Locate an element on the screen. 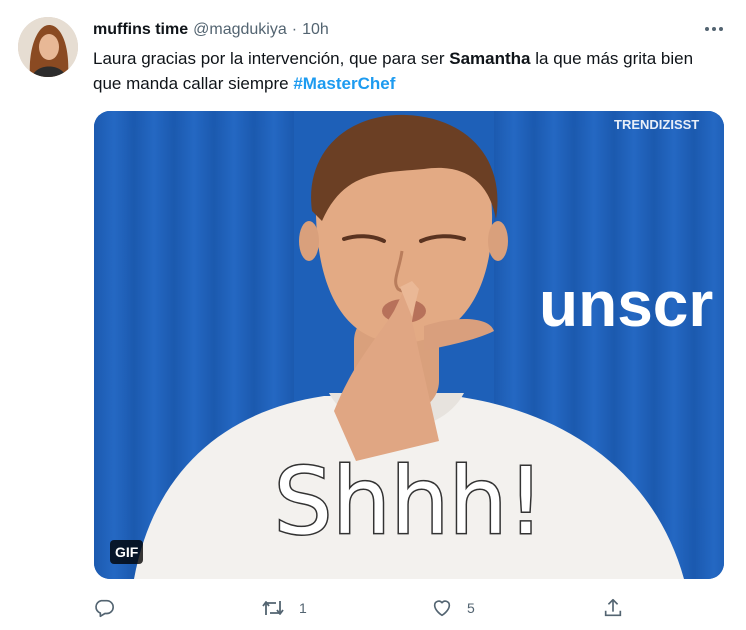  avatar is located at coordinates (48, 47).